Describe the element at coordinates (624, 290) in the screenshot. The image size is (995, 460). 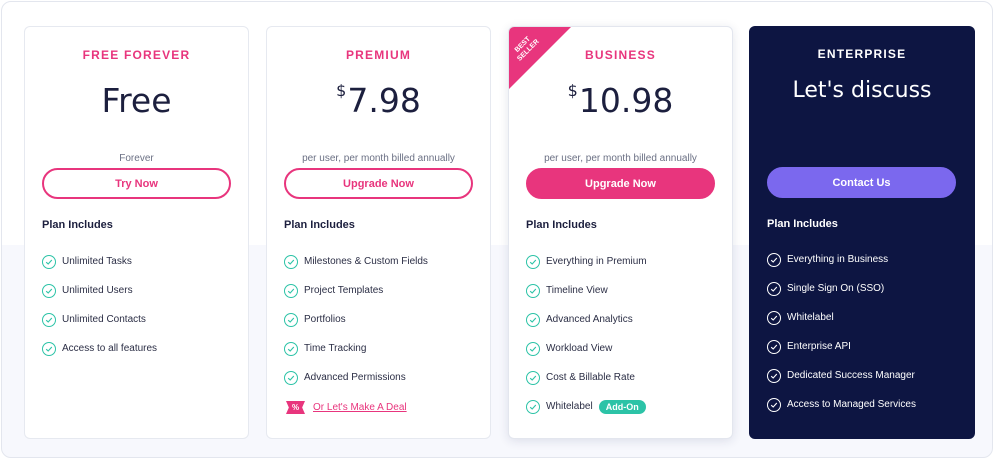
I see `feature-item: Timeline View` at that location.